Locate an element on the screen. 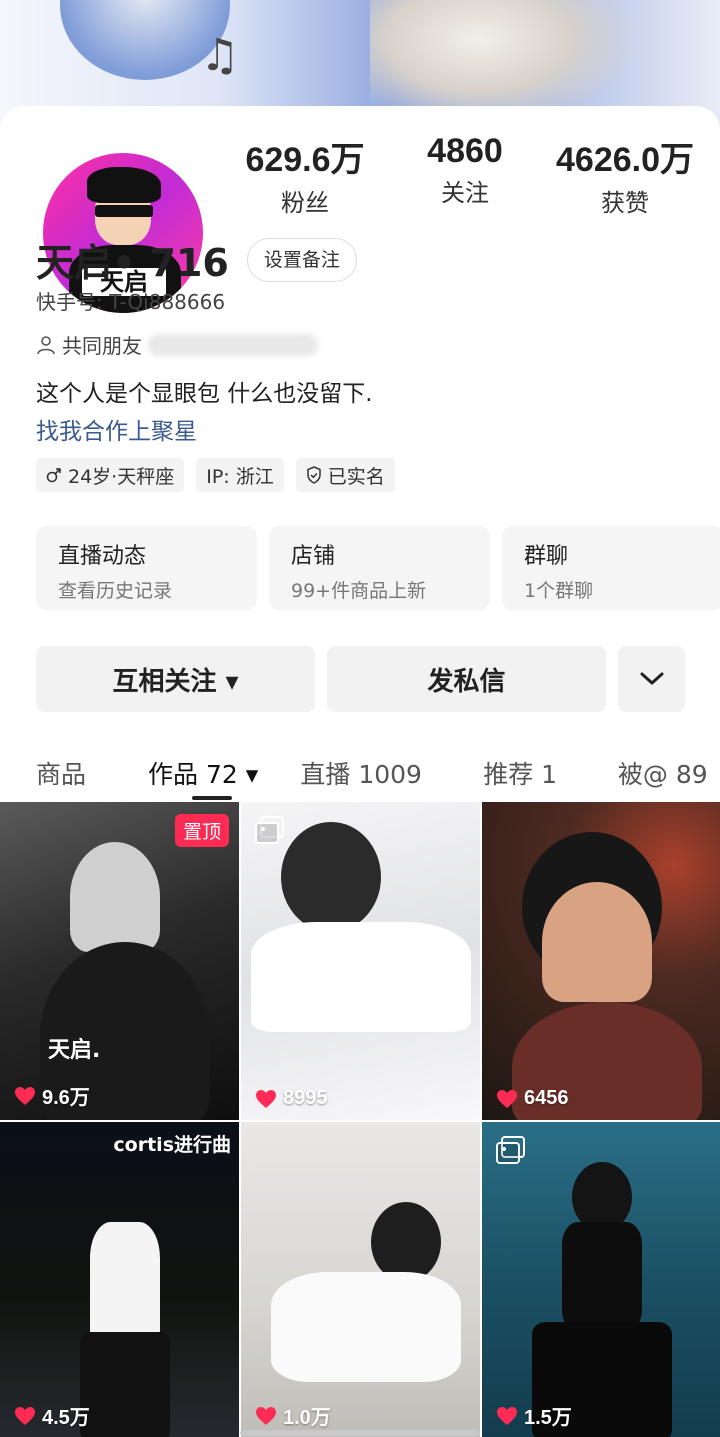 The image size is (720, 1437). stat-label: 粉丝 is located at coordinates (305, 203).